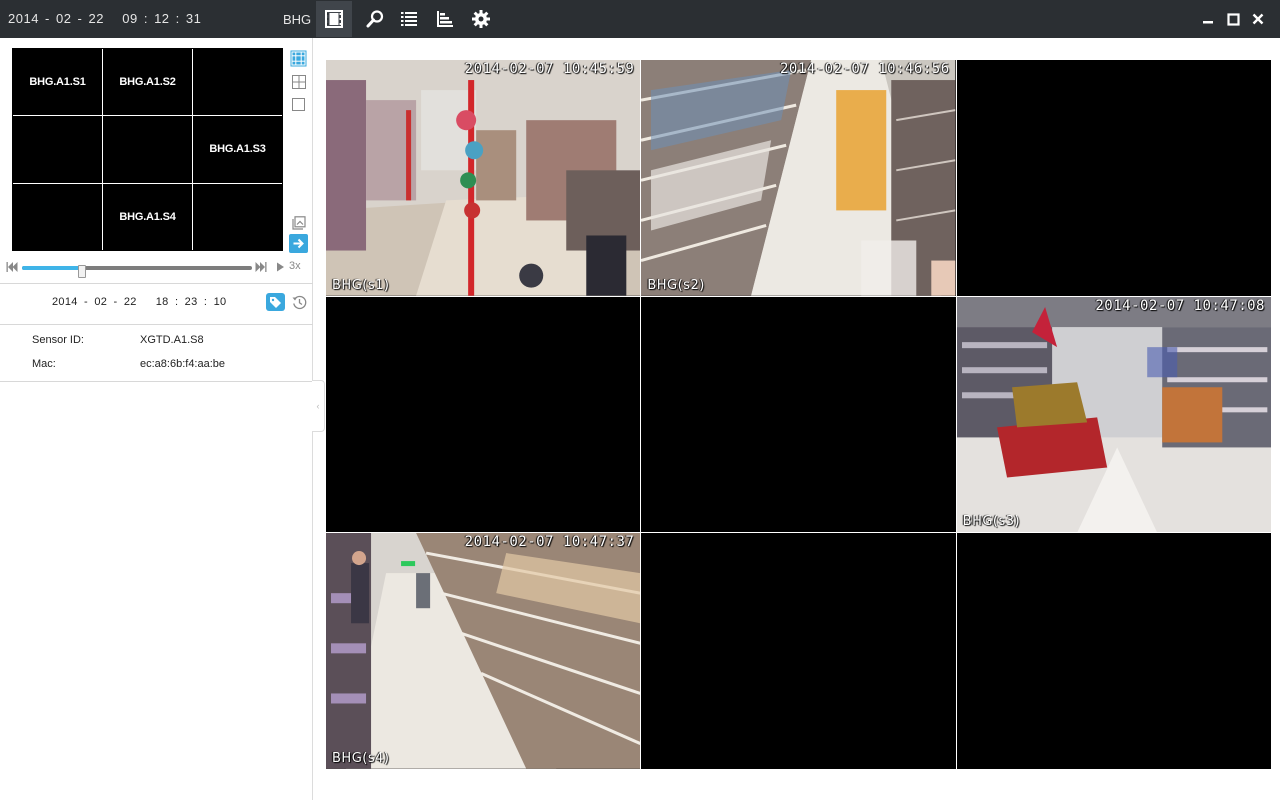  What do you see at coordinates (57, 82) in the screenshot?
I see `preview-cell: BHG.A1.S1` at bounding box center [57, 82].